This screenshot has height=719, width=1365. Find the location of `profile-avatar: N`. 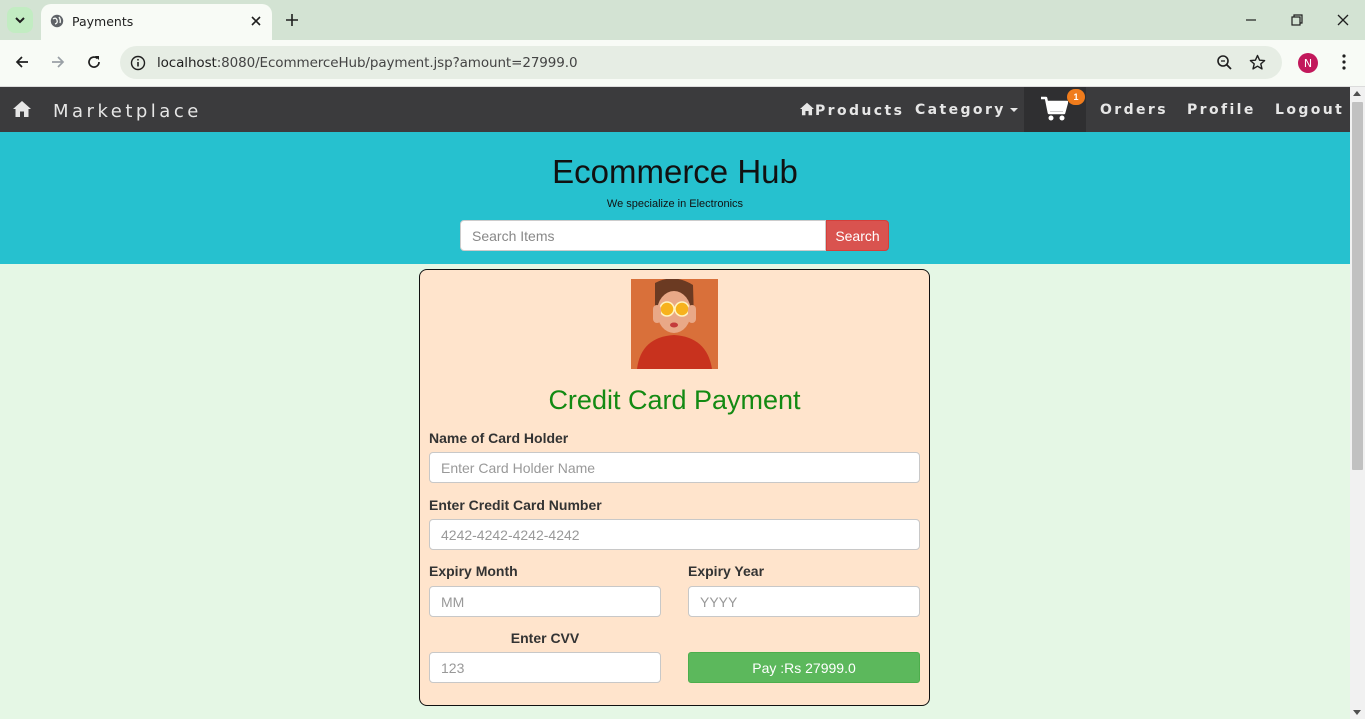

profile-avatar: N is located at coordinates (1308, 63).